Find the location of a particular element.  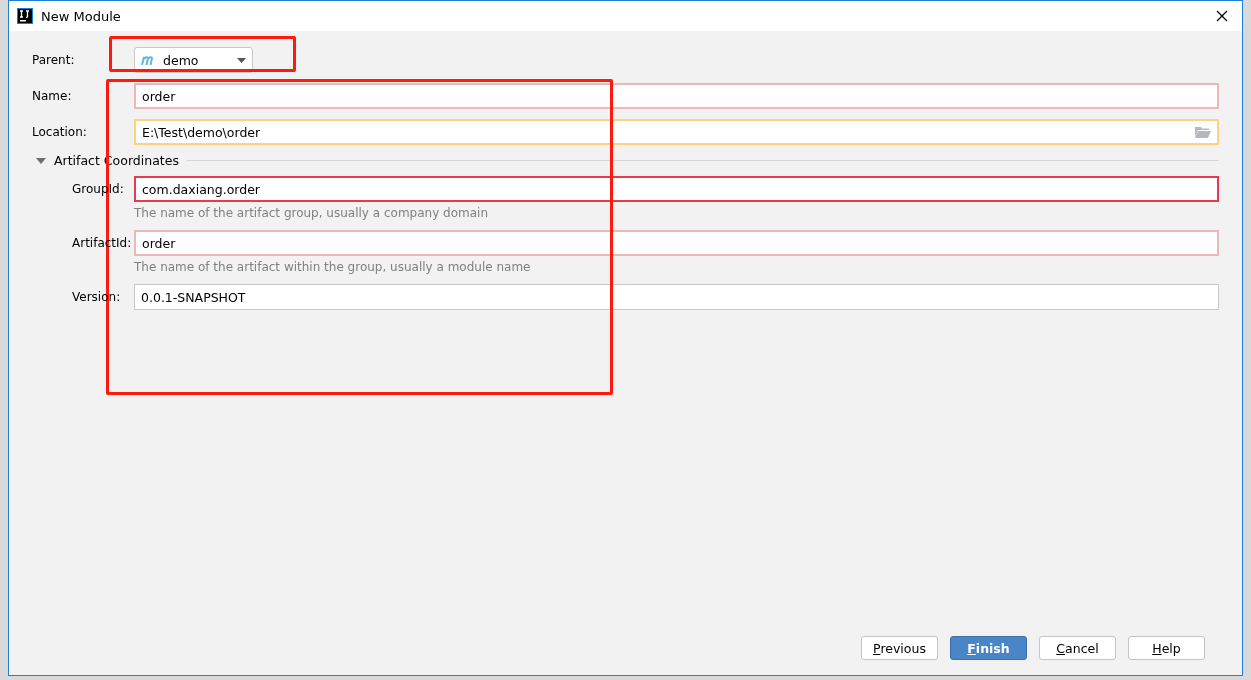

field-label: Name: is located at coordinates (52, 96).